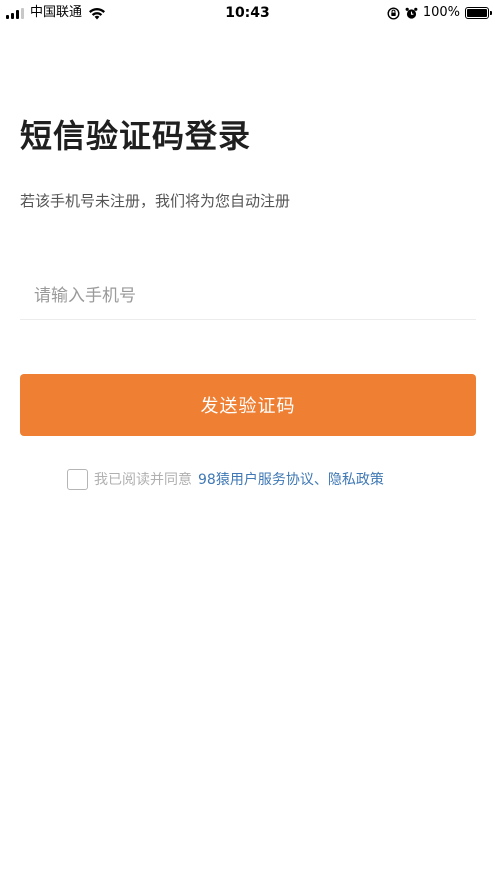  Describe the element at coordinates (143, 480) in the screenshot. I see `agreement-prefix-text: 我已阅读并同意` at that location.